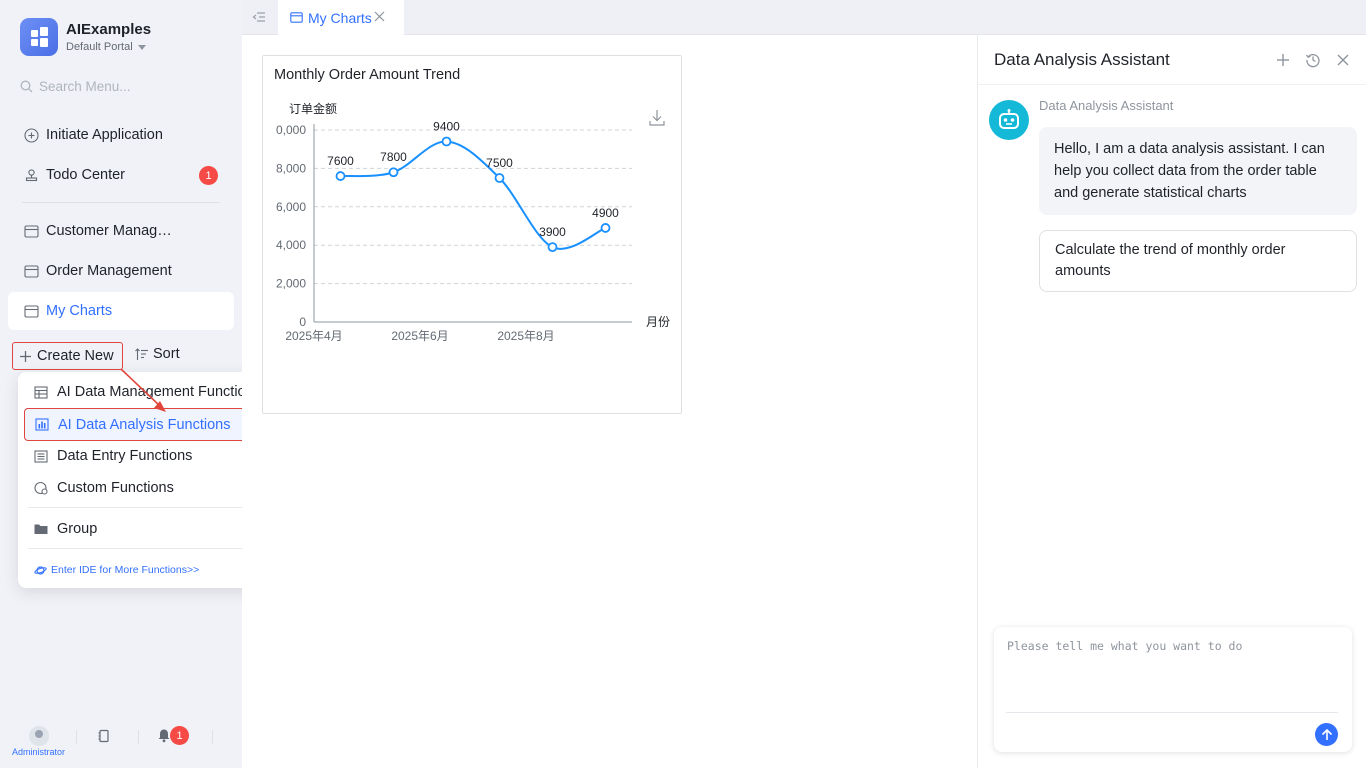 This screenshot has width=1366, height=768. Describe the element at coordinates (26, 86) in the screenshot. I see `search-icon` at that location.